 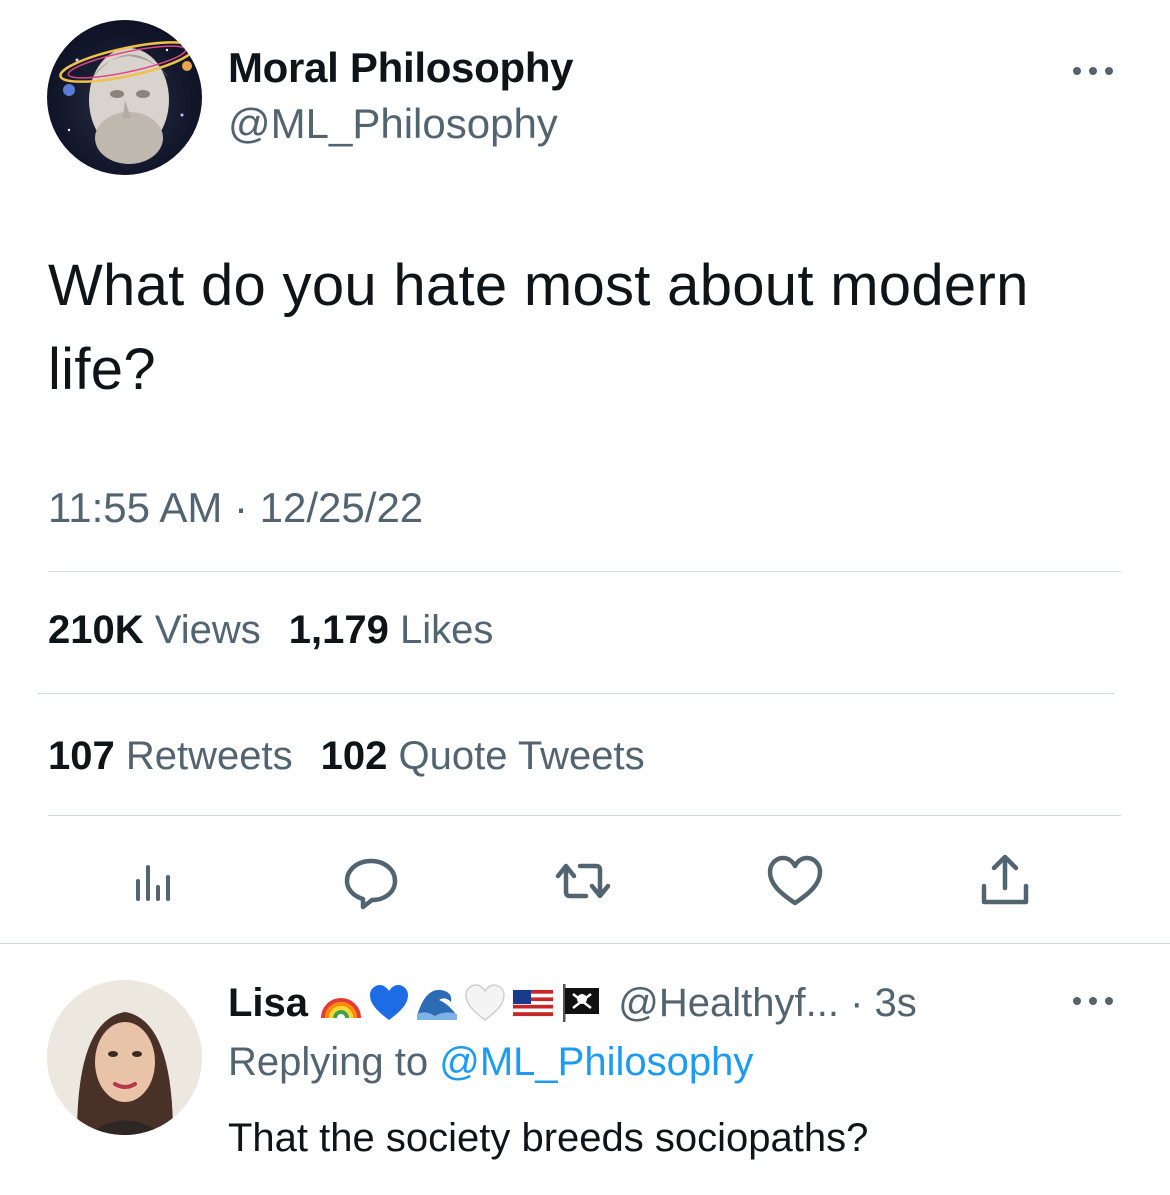 I want to click on analytics-icon, so click(x=153, y=883).